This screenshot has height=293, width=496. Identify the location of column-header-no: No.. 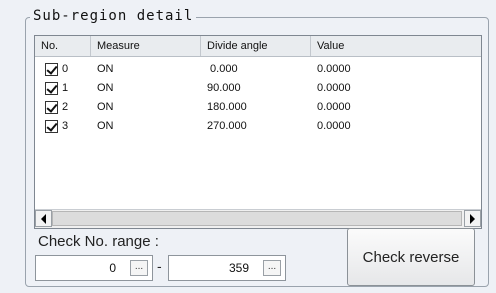
(63, 46).